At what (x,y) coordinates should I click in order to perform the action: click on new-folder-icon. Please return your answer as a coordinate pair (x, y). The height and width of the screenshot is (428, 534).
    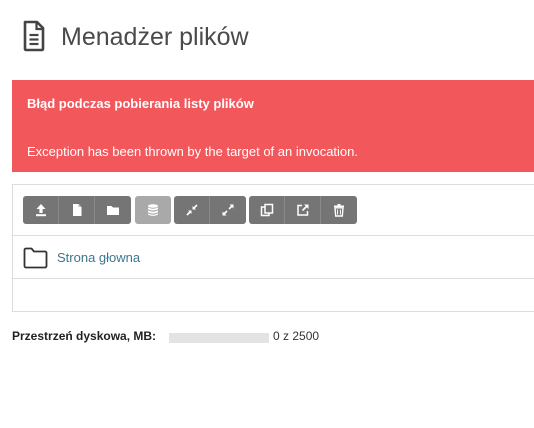
    Looking at the image, I should click on (113, 210).